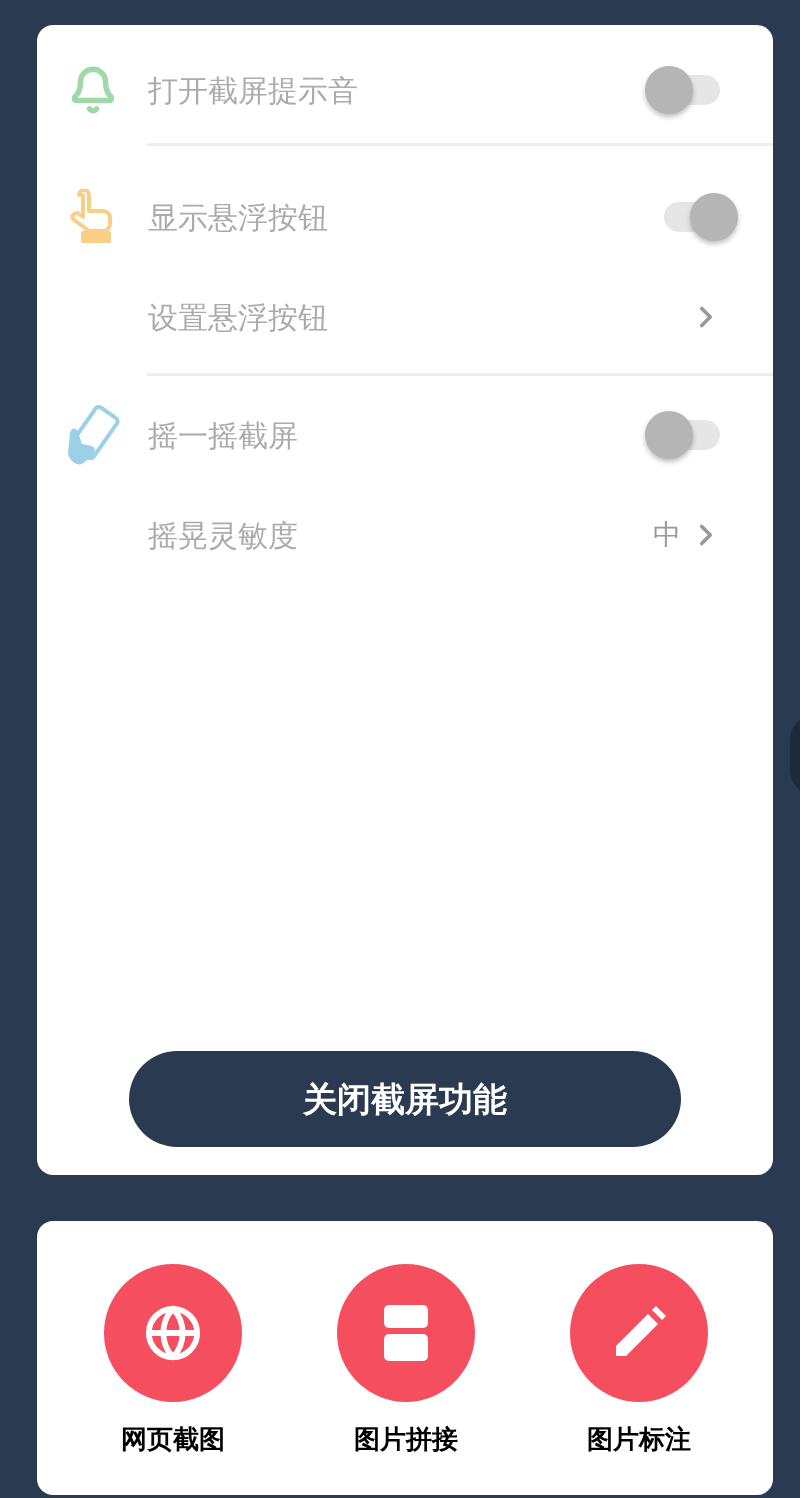 The height and width of the screenshot is (1498, 800). Describe the element at coordinates (405, 1439) in the screenshot. I see `tool-label: 图片拼接` at that location.